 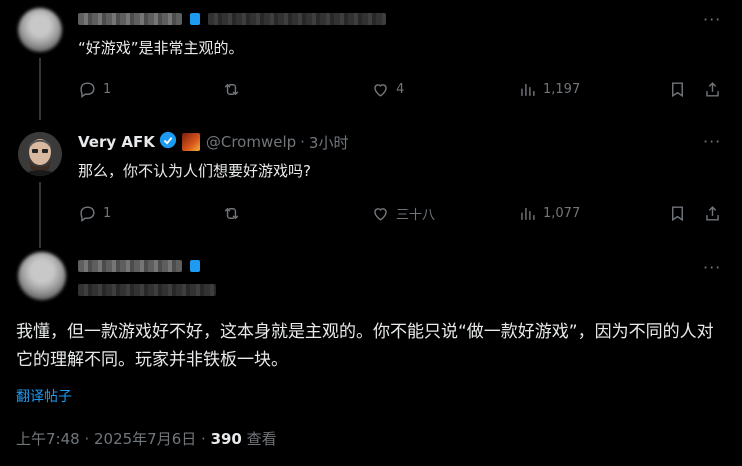 What do you see at coordinates (329, 142) in the screenshot?
I see `tweet-time: 3小时` at bounding box center [329, 142].